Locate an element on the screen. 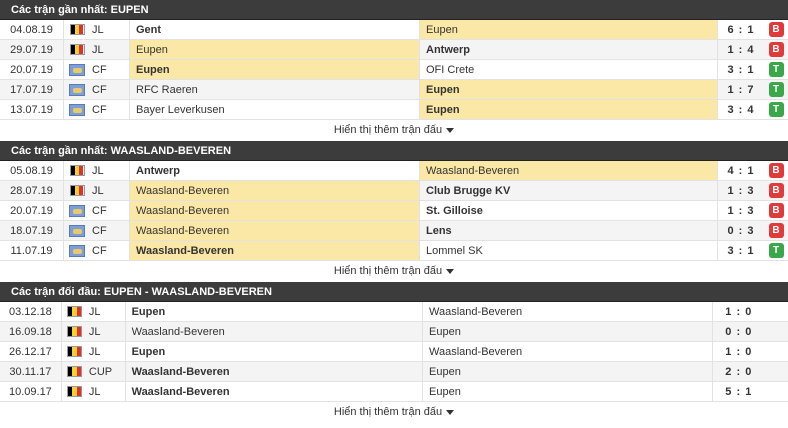 The height and width of the screenshot is (428, 788). match-score: 3 : 1 is located at coordinates (741, 70).